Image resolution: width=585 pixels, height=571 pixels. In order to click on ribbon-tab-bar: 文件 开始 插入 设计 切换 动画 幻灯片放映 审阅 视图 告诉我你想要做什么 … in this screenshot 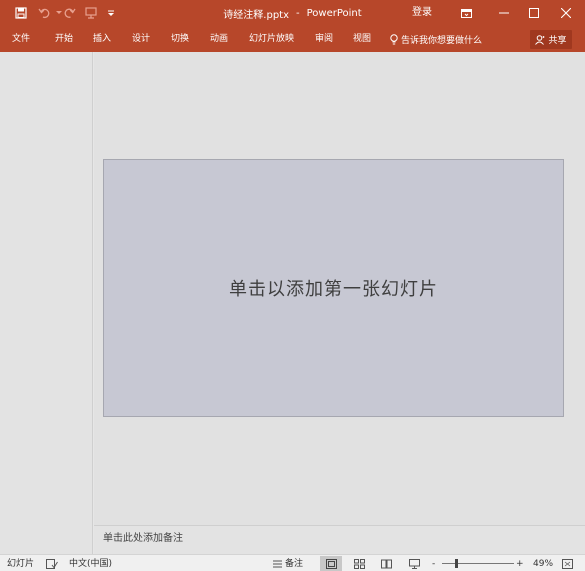, I will do `click(292, 39)`.